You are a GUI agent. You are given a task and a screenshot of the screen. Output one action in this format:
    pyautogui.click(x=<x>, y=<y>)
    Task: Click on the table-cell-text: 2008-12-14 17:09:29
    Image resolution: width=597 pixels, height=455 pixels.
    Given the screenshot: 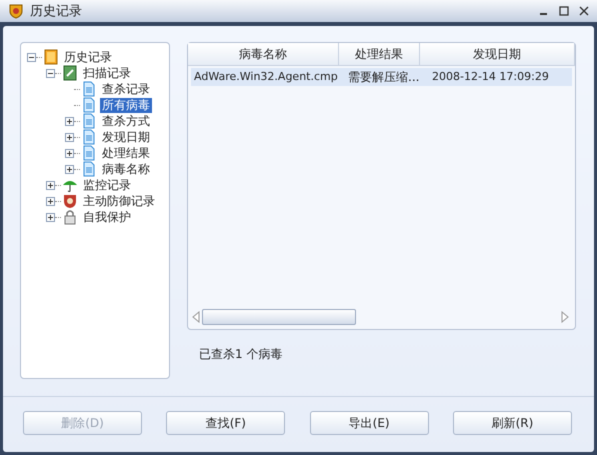 What is the action you would take?
    pyautogui.click(x=490, y=77)
    